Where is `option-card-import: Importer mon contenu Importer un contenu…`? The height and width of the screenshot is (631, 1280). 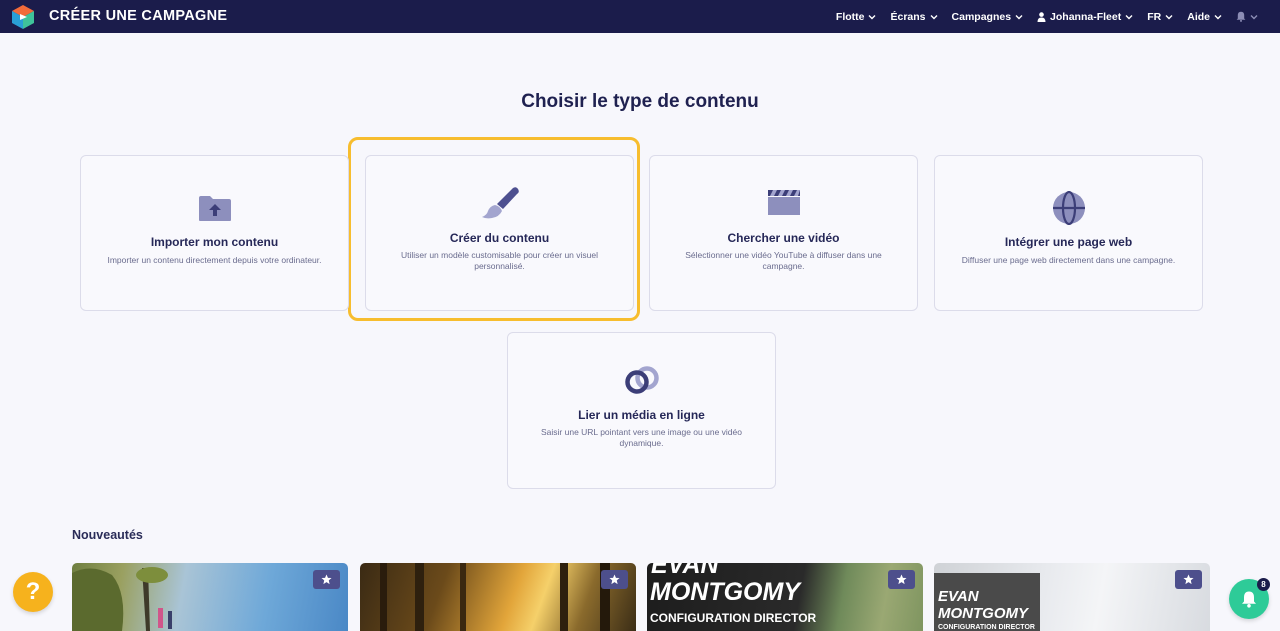 option-card-import: Importer mon contenu Importer un contenu… is located at coordinates (214, 233).